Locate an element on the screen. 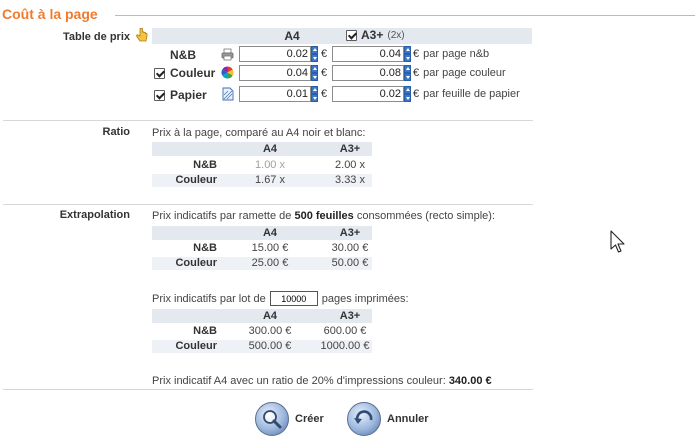 The width and height of the screenshot is (700, 443). ratio-color-a4: 1.67 x is located at coordinates (270, 180).